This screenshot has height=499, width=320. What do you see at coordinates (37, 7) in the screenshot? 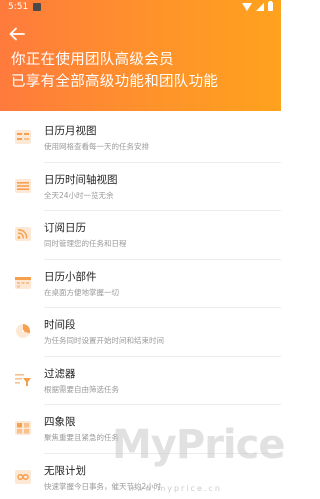
I see `notification-icon` at bounding box center [37, 7].